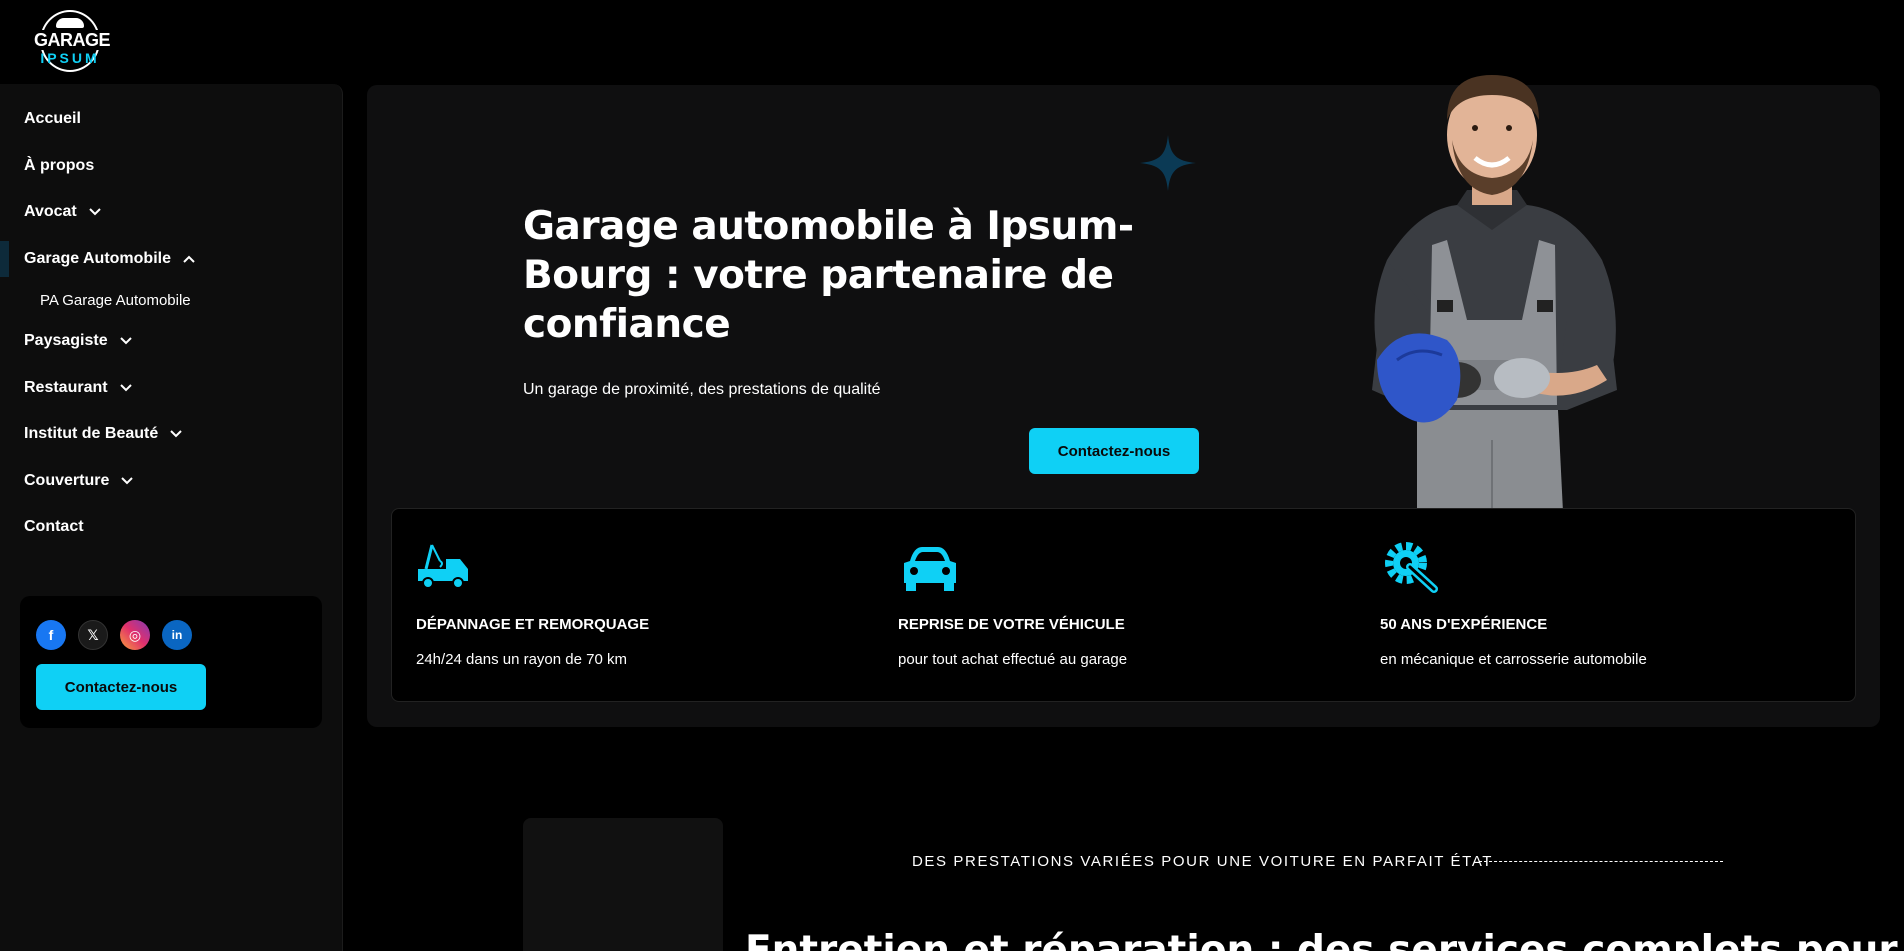 This screenshot has height=951, width=1904. Describe the element at coordinates (177, 635) in the screenshot. I see `linkedin-icon: in` at that location.